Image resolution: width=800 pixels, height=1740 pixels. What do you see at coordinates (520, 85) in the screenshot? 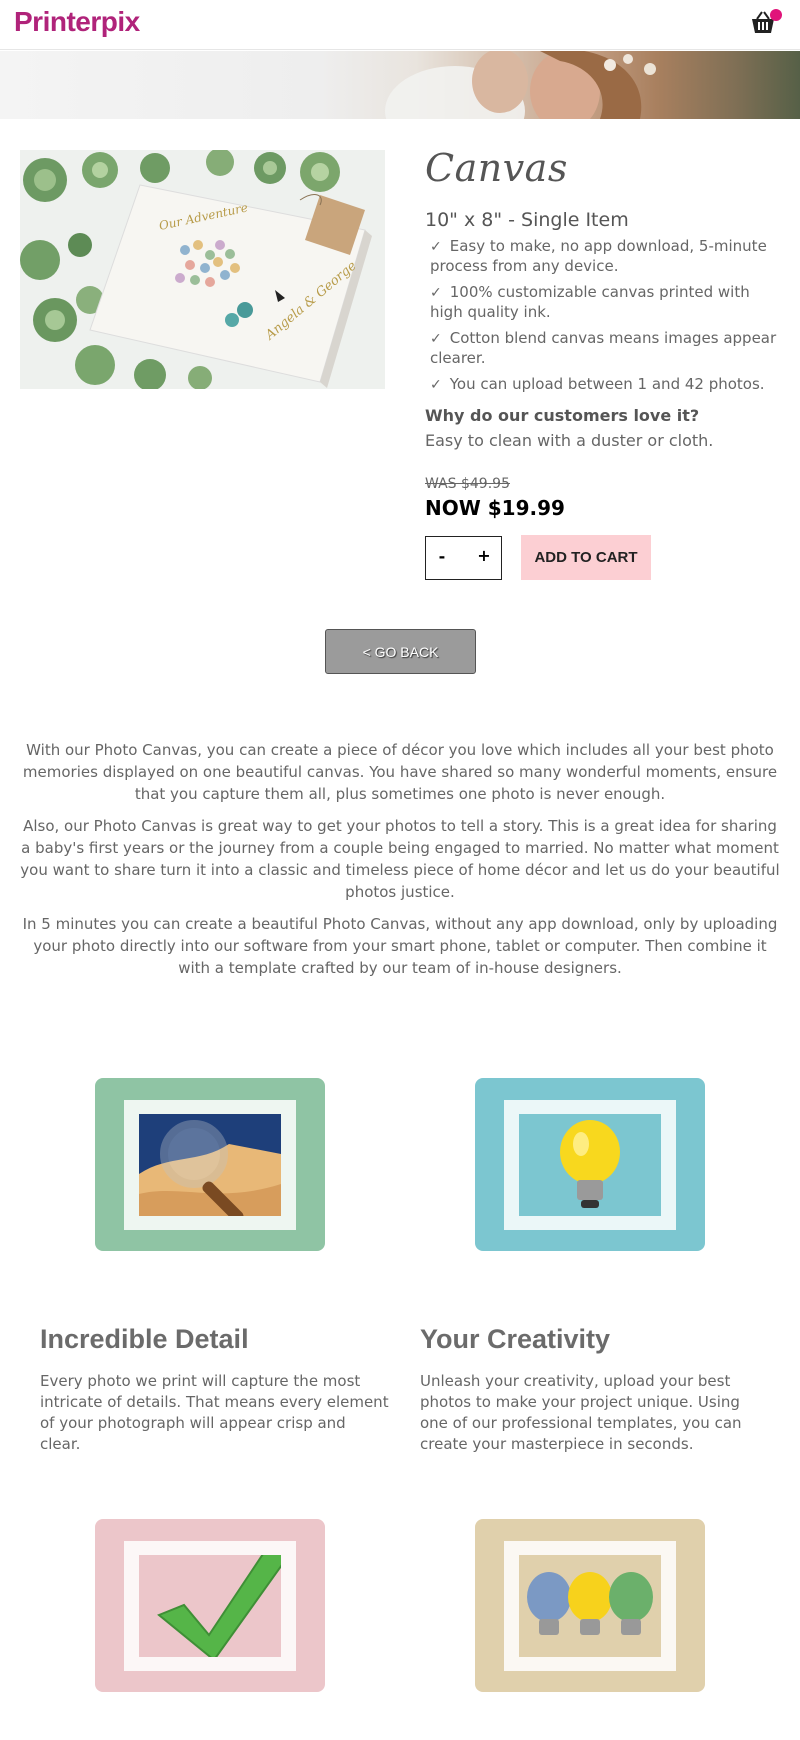
I see `couple-photo` at bounding box center [520, 85].